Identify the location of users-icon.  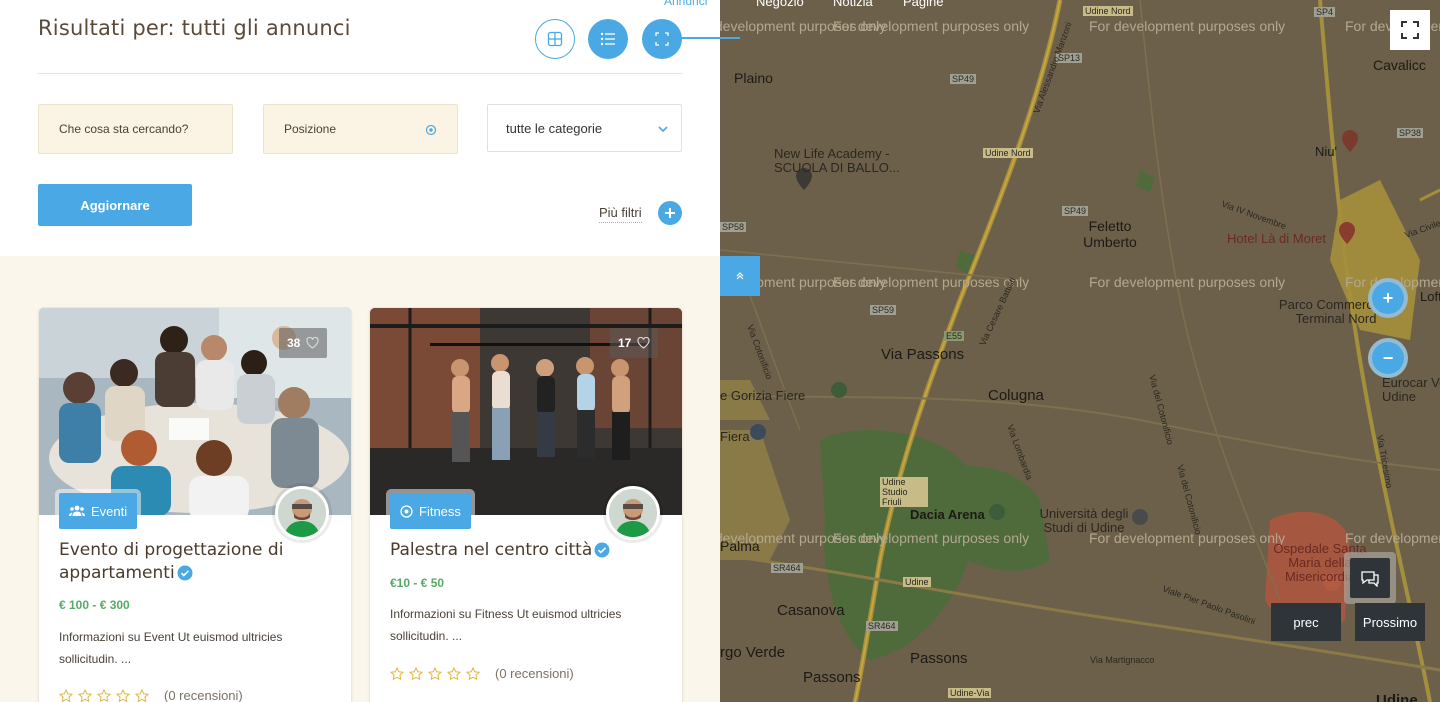
(77, 510).